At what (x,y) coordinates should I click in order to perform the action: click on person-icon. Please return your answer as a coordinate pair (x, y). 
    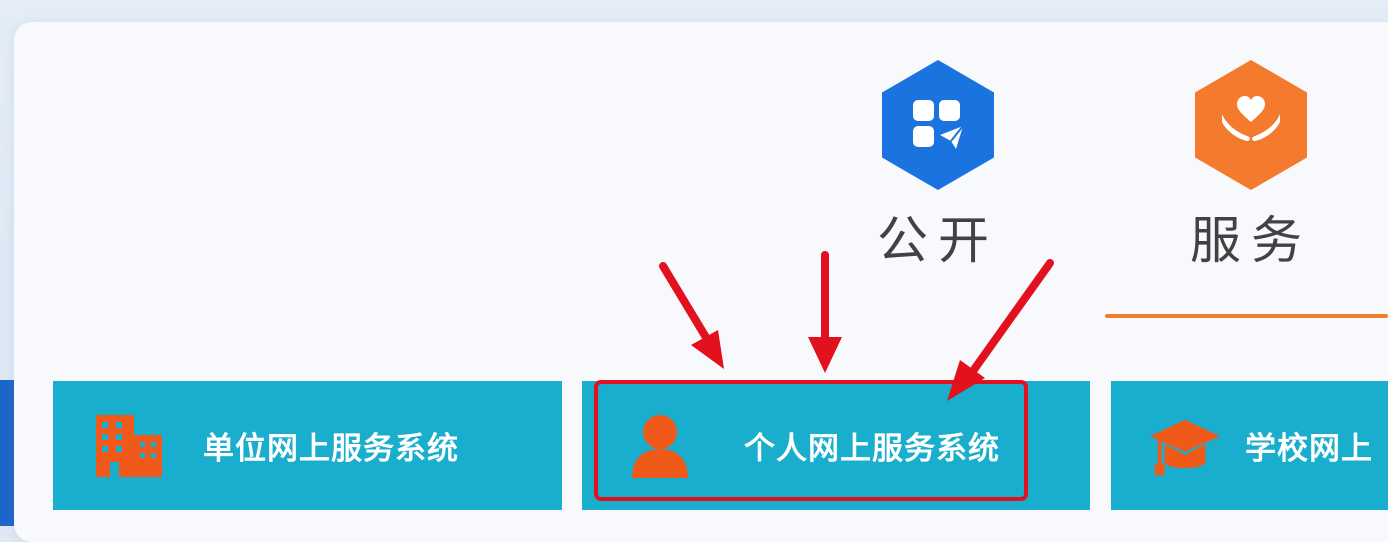
    Looking at the image, I should click on (660, 446).